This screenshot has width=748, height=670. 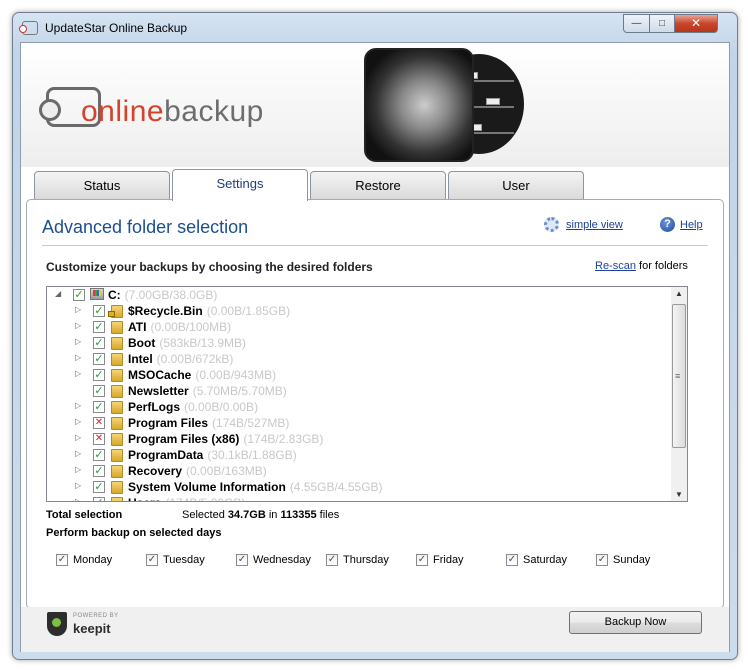 What do you see at coordinates (378, 186) in the screenshot?
I see `tab-restore: Restore` at bounding box center [378, 186].